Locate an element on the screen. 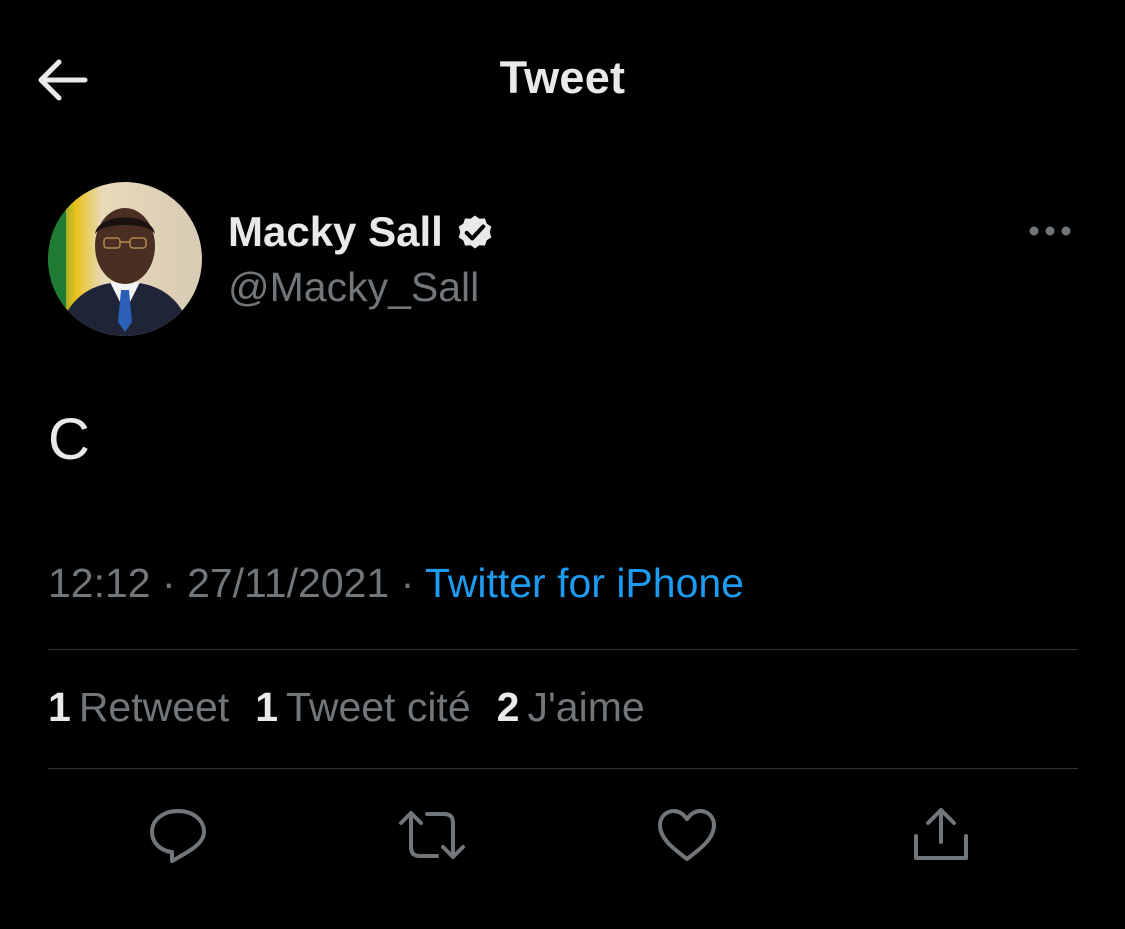  tweet-source-link: Twitter for iPhone is located at coordinates (584, 583).